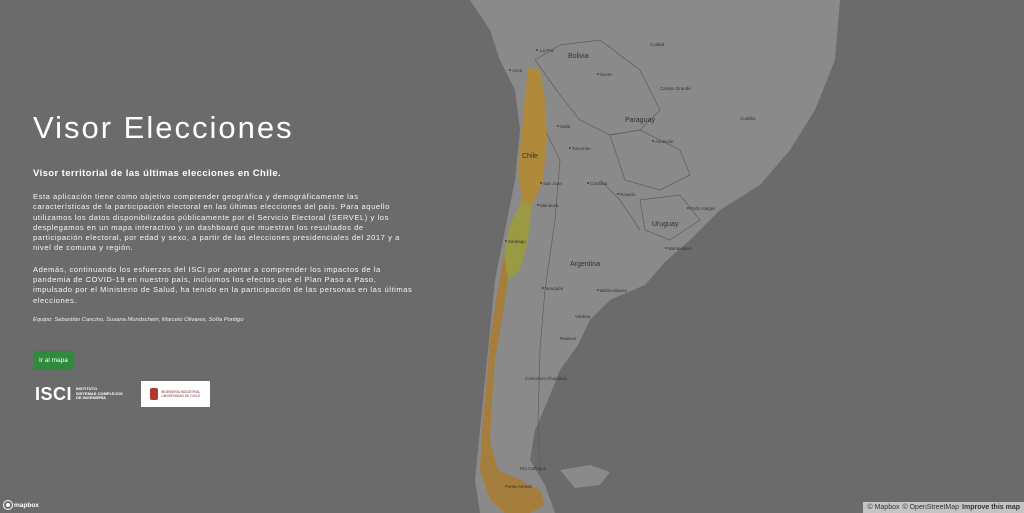  What do you see at coordinates (640, 120) in the screenshot?
I see `country-label: Paraguay` at bounding box center [640, 120].